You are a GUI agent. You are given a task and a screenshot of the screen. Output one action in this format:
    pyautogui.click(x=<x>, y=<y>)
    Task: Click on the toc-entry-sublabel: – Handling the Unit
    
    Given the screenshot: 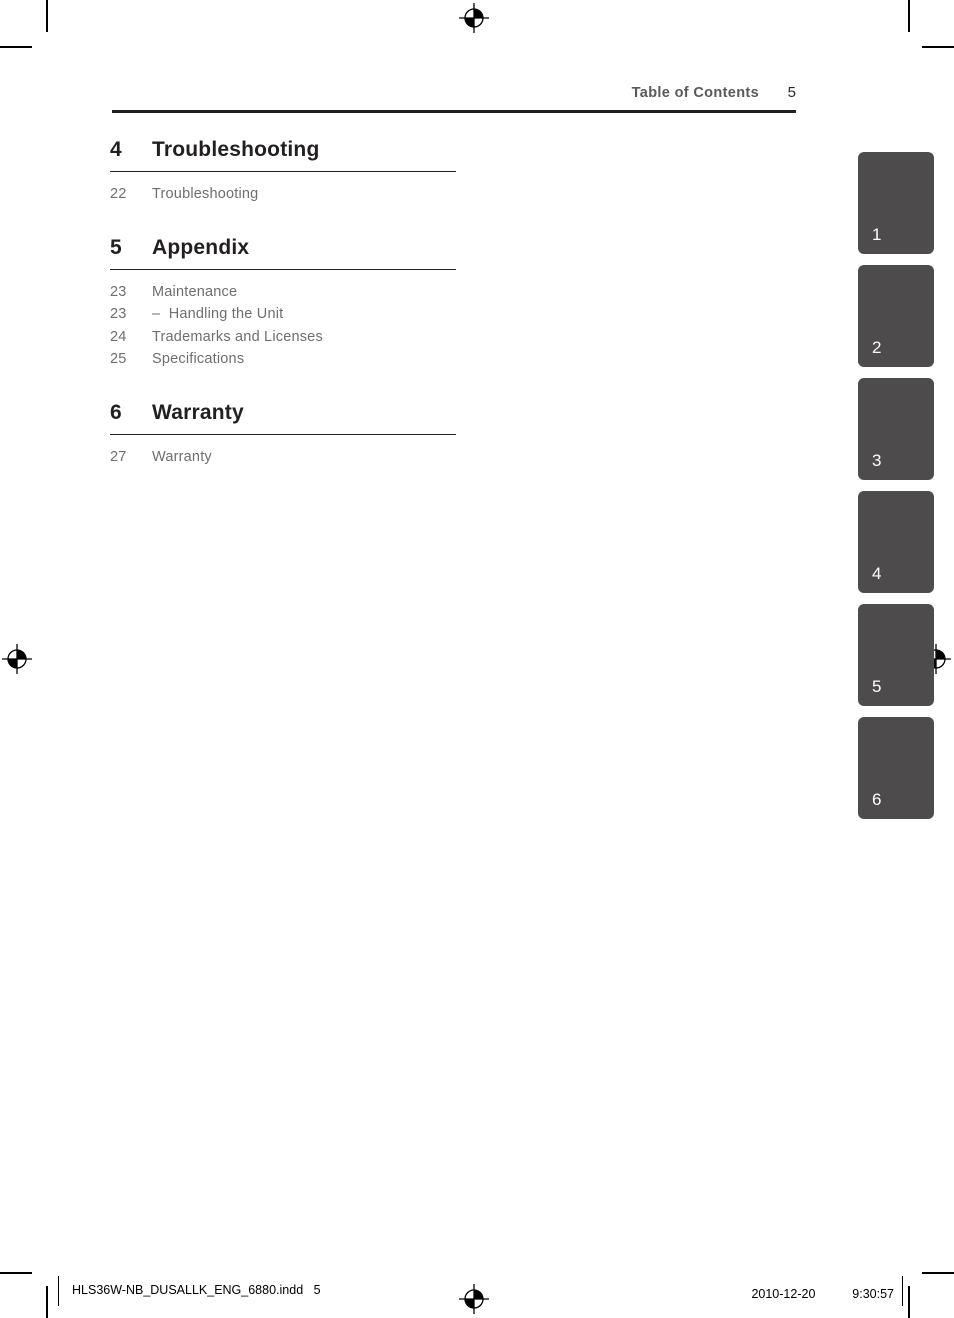 What is the action you would take?
    pyautogui.click(x=218, y=314)
    